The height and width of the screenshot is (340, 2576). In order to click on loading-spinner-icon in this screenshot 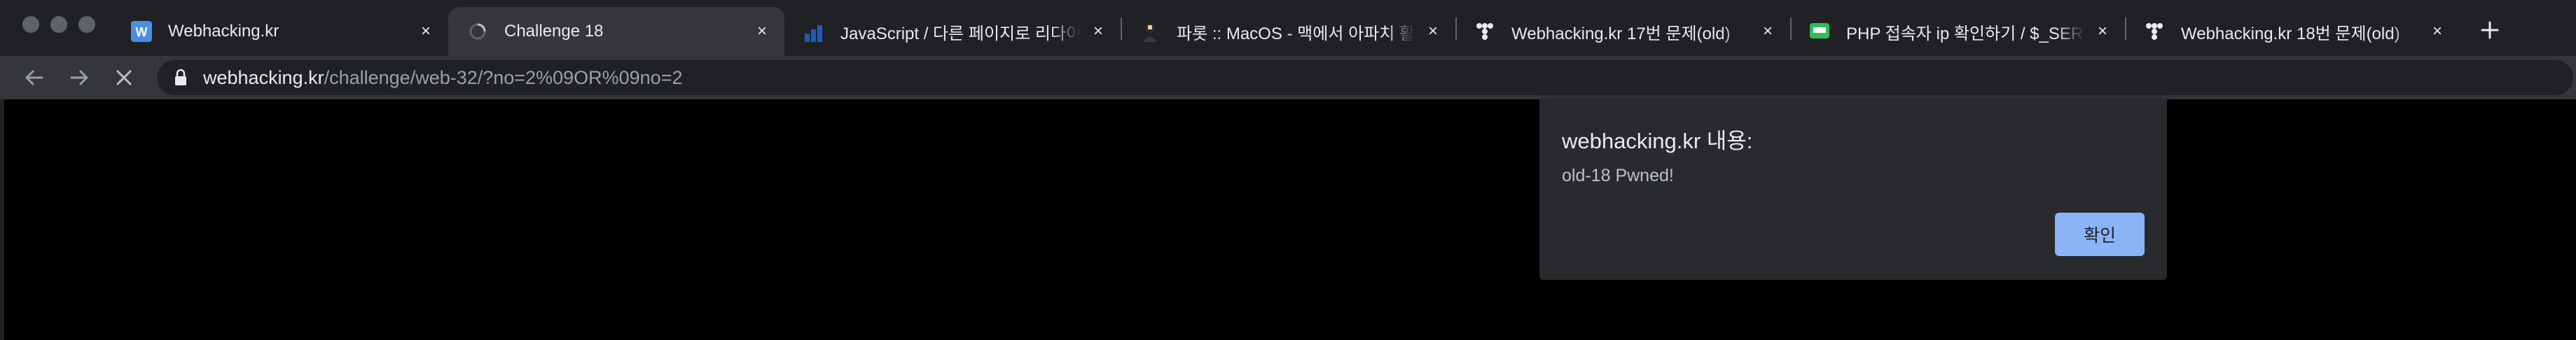, I will do `click(478, 32)`.